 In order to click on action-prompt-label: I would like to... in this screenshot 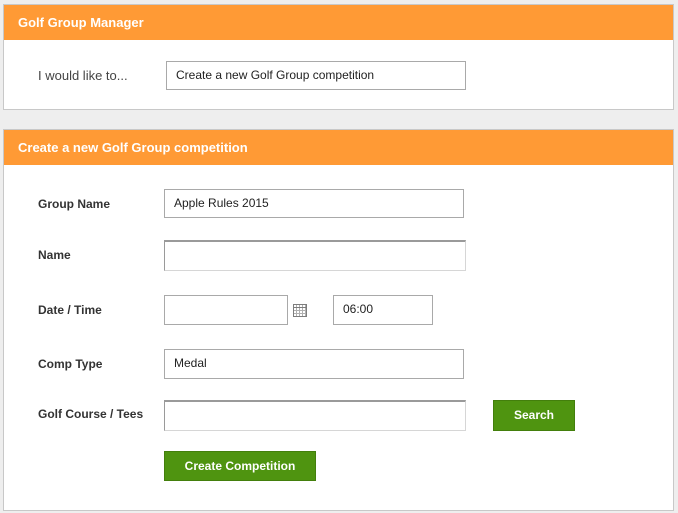, I will do `click(83, 75)`.